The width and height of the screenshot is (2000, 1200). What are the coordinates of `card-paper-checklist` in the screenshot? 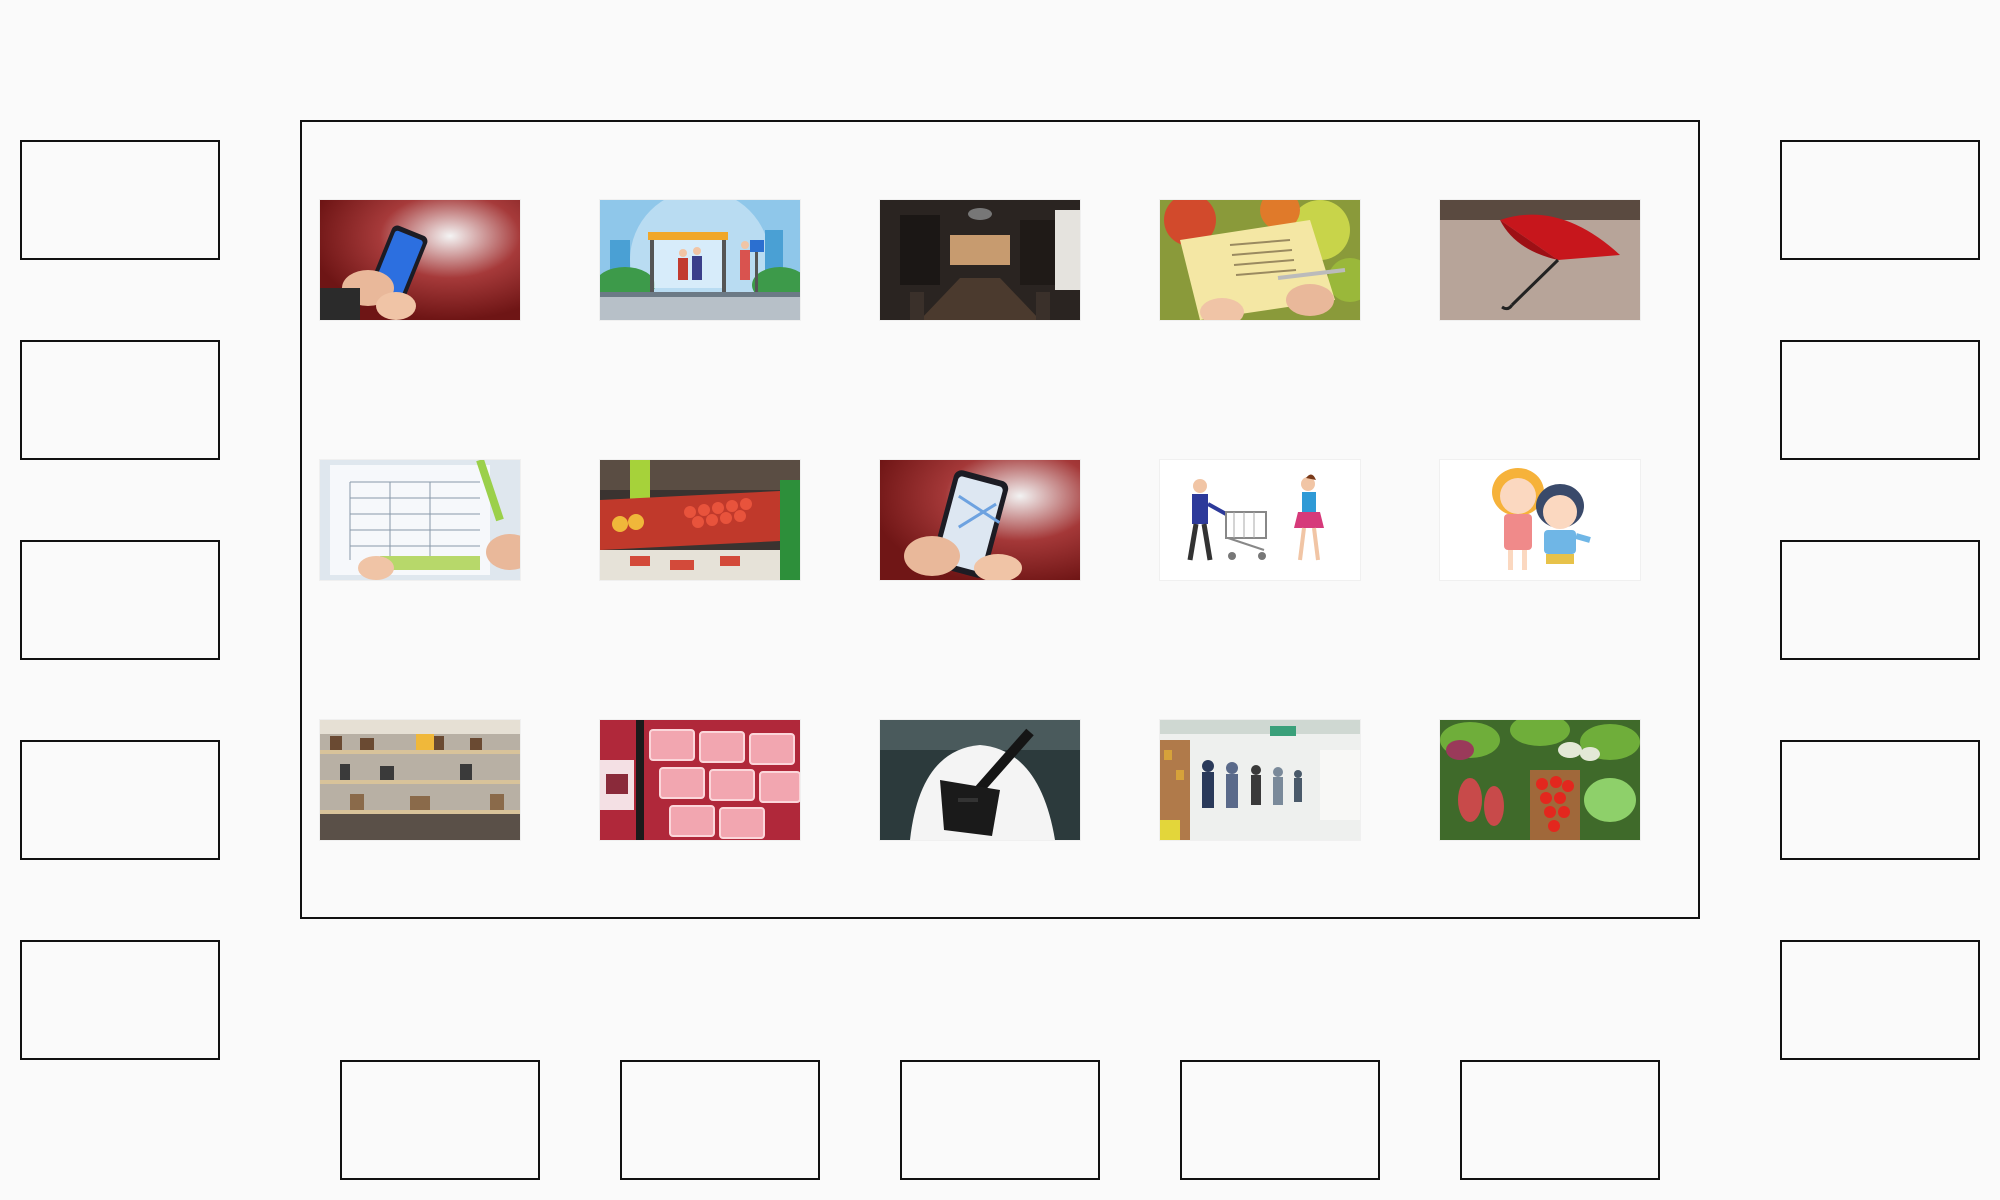 It's located at (420, 520).